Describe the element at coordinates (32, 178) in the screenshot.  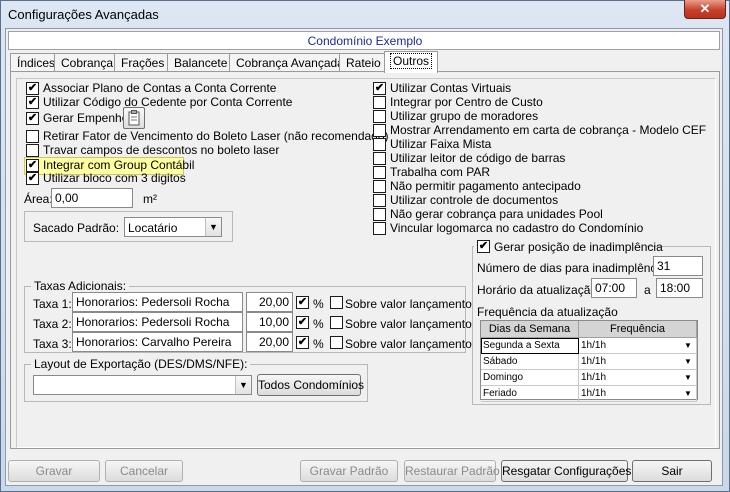
I see `checkbox-bloco-3-digitos: ✔` at that location.